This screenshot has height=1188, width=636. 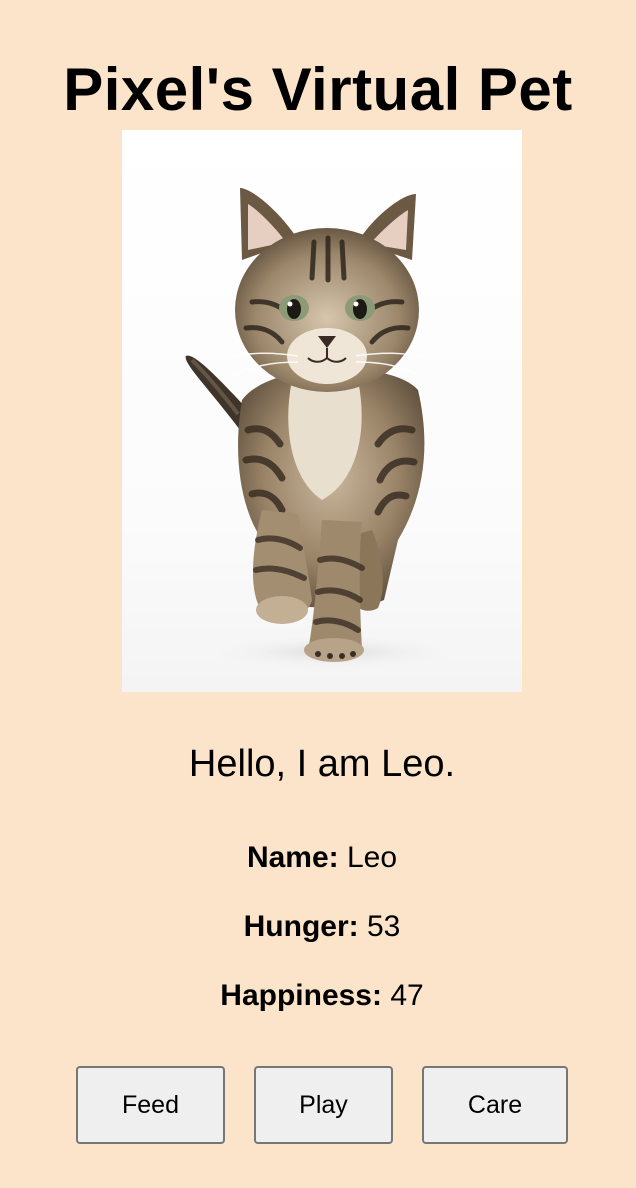 What do you see at coordinates (292, 857) in the screenshot?
I see `stat-name-label: Name:` at bounding box center [292, 857].